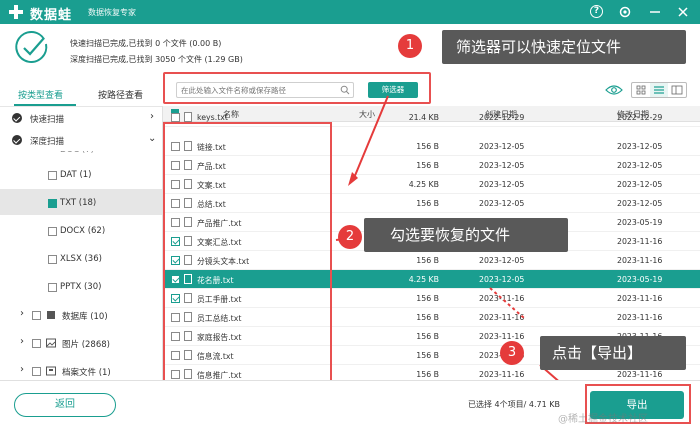 The width and height of the screenshot is (700, 428). Describe the element at coordinates (112, 12) in the screenshot. I see `app-subtitle: 数据恢复专家` at that location.